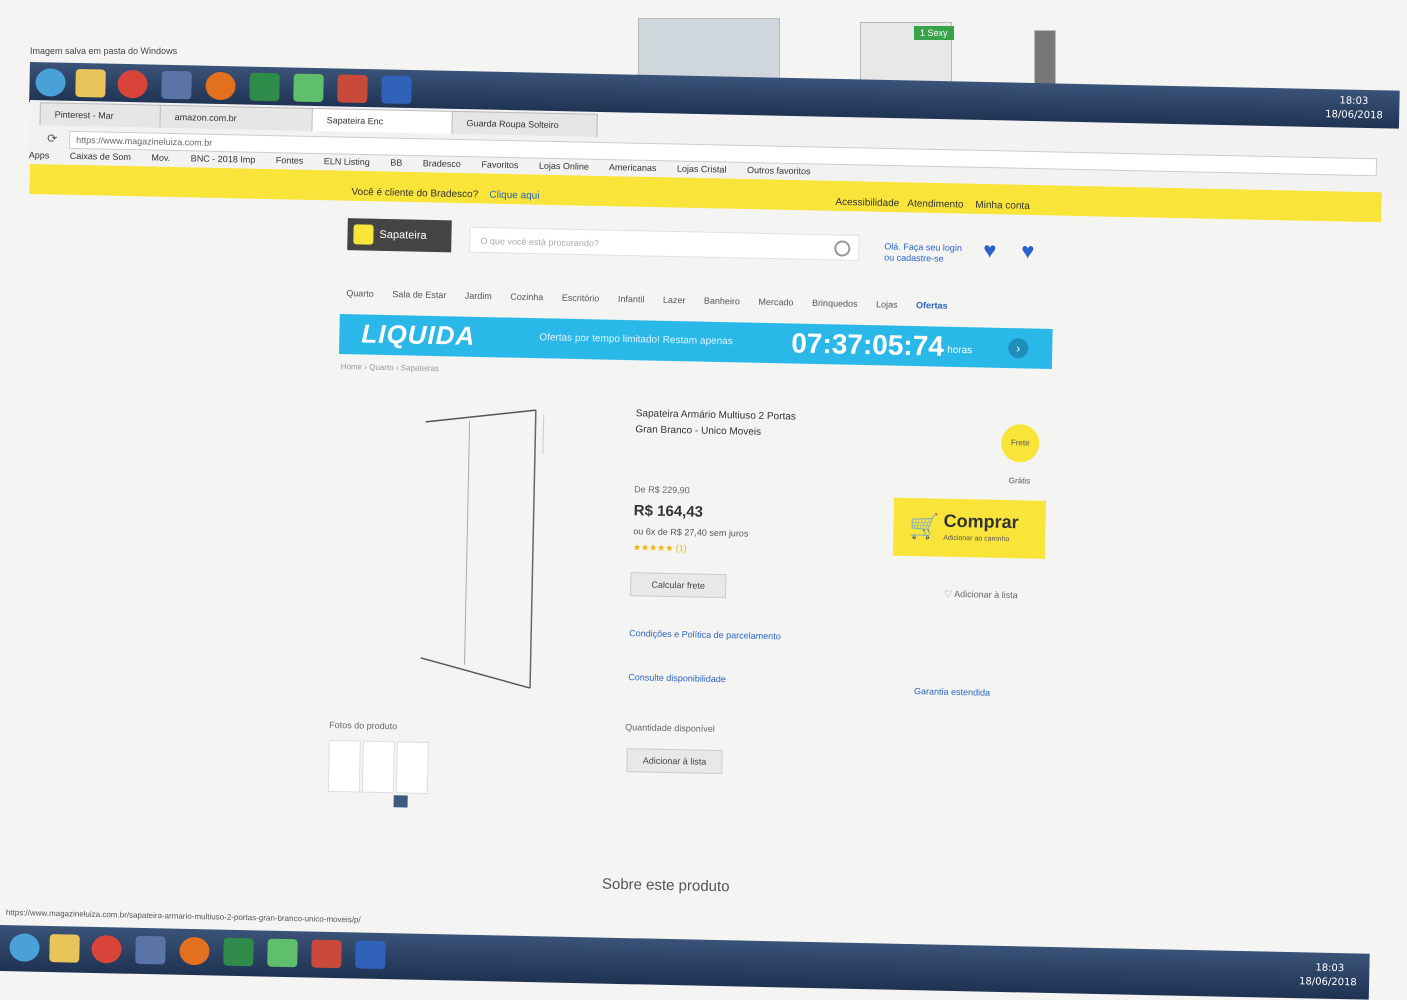  What do you see at coordinates (835, 303) in the screenshot?
I see `nav-item: Brinquedos` at bounding box center [835, 303].